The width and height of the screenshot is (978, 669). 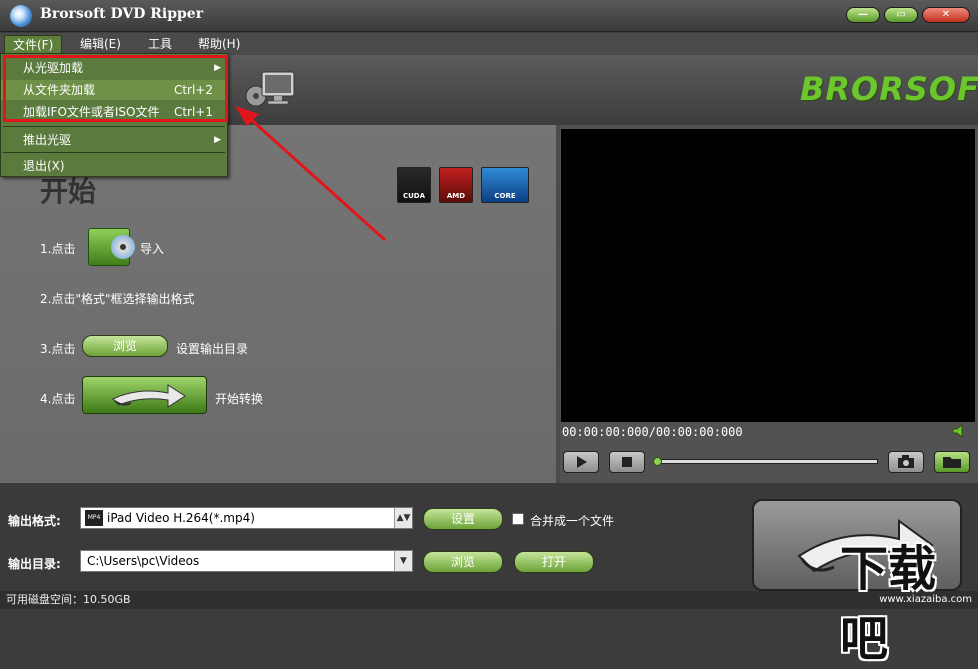 What do you see at coordinates (217, 140) in the screenshot?
I see `submenu-arrow-icon: ▶` at bounding box center [217, 140].